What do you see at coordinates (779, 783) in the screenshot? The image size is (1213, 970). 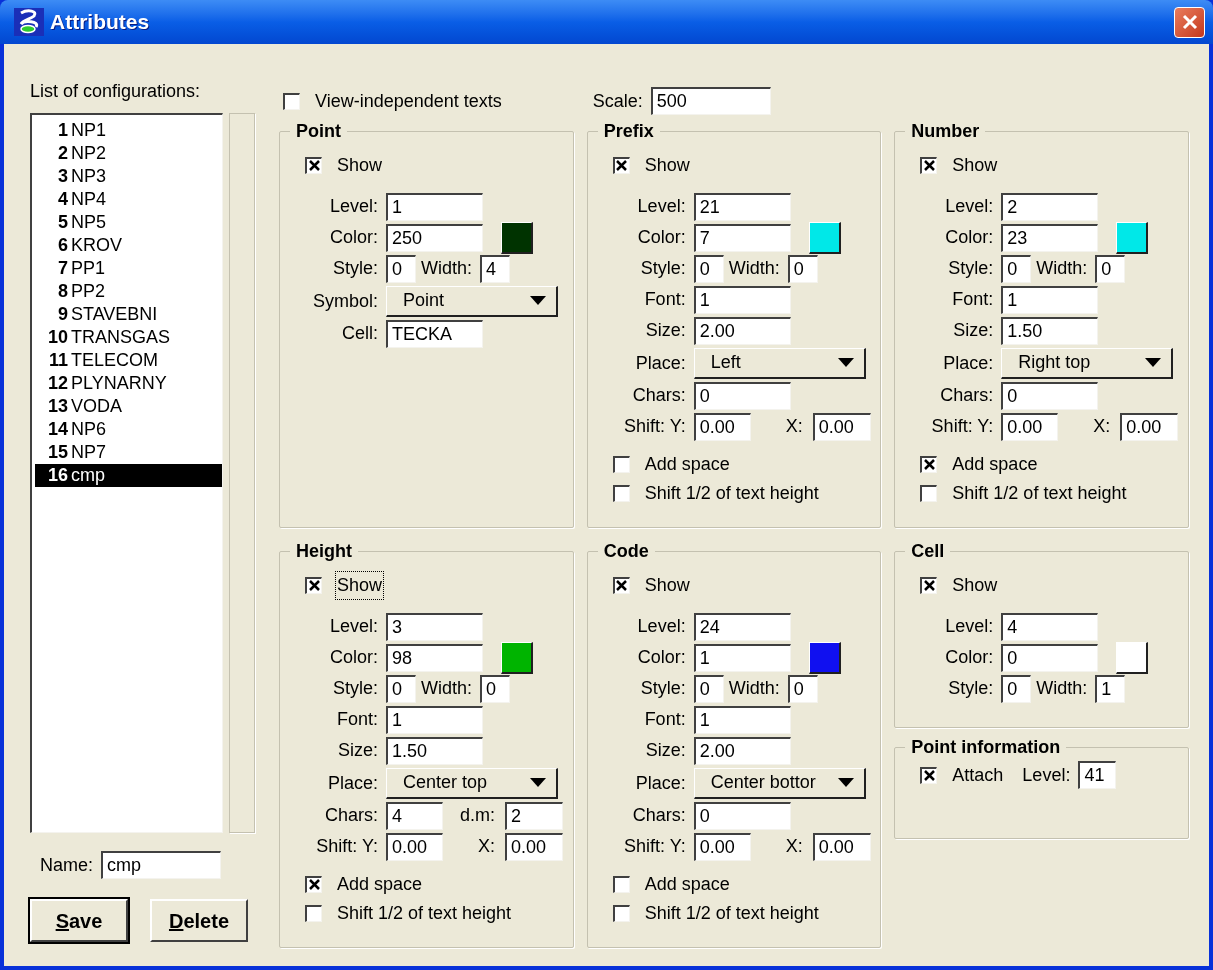 I see `dropdown: Center bottor` at bounding box center [779, 783].